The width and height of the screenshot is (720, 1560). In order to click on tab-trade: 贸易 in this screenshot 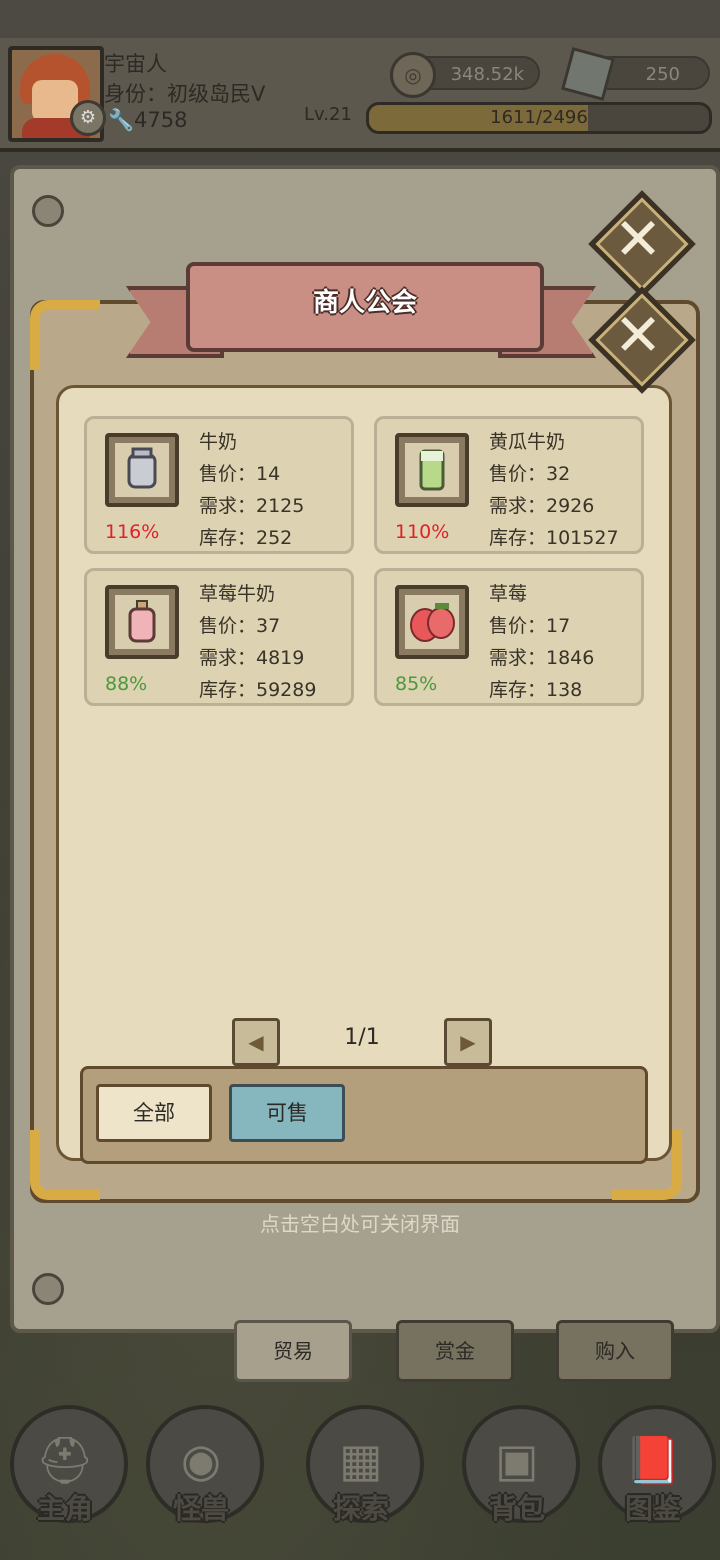, I will do `click(293, 1351)`.